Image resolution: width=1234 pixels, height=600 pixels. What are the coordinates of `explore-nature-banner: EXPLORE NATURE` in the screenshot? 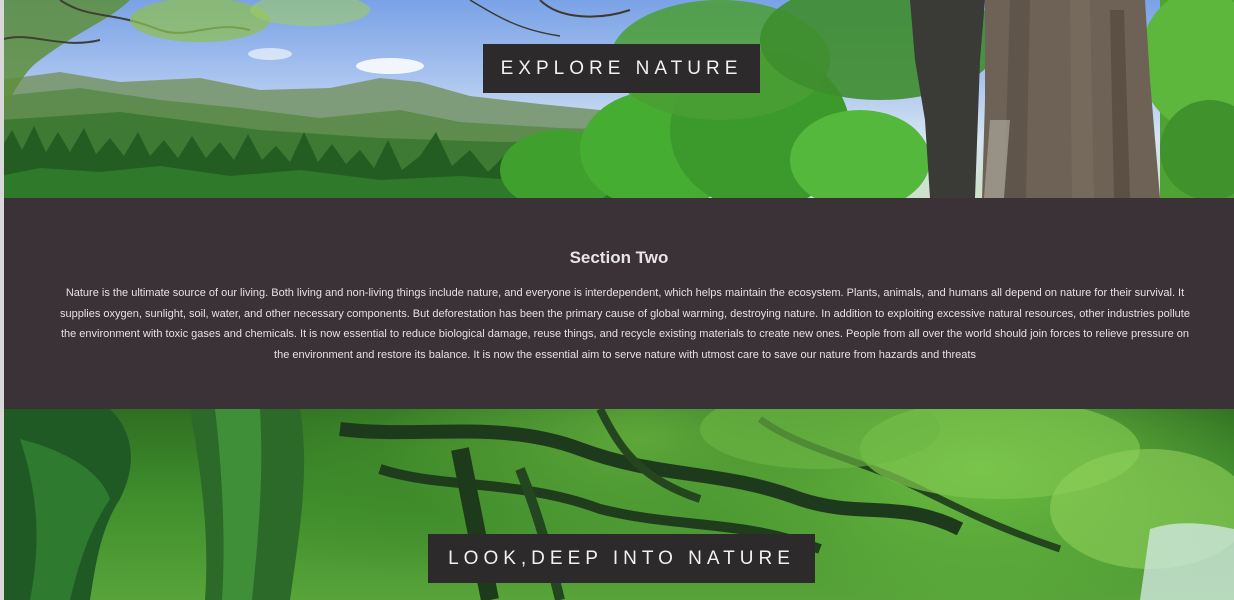 It's located at (621, 68).